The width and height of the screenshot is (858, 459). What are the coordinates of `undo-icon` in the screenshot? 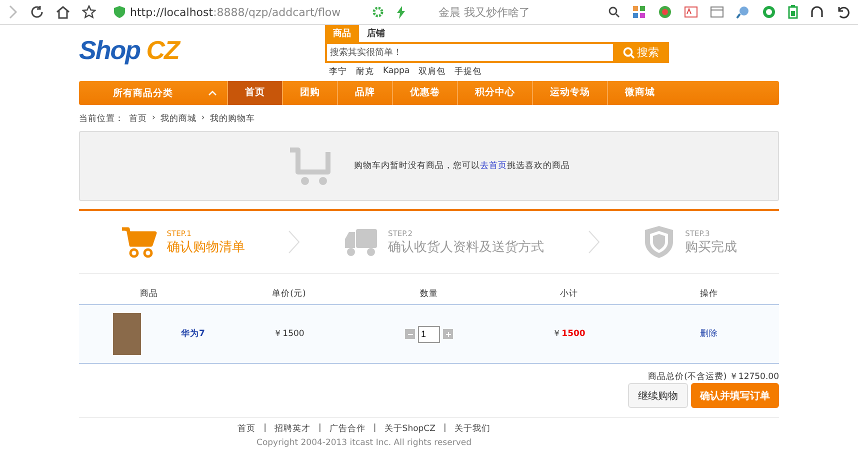 It's located at (843, 12).